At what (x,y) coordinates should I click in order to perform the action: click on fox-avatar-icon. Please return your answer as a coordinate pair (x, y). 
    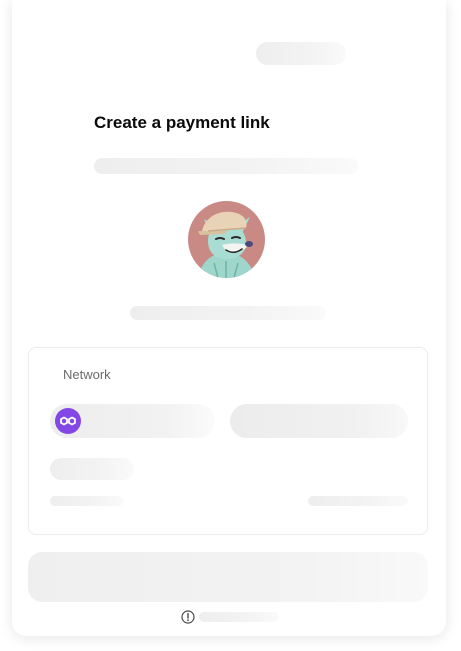
    Looking at the image, I should click on (226, 239).